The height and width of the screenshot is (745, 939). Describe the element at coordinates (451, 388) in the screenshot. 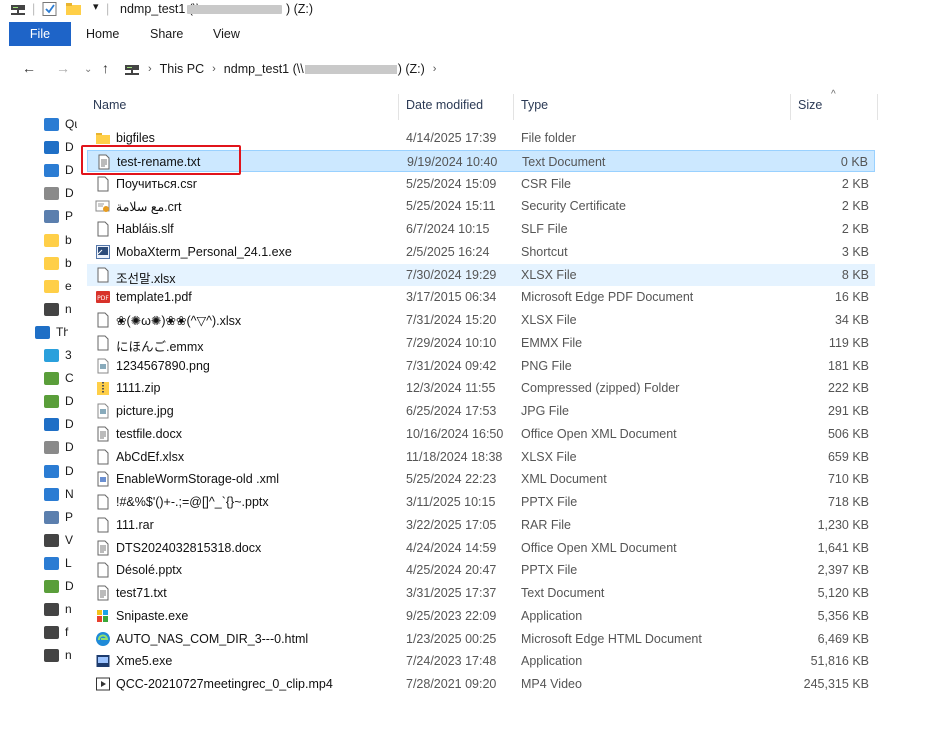

I see `file-date-modified: 12/3/2024 11:55` at that location.